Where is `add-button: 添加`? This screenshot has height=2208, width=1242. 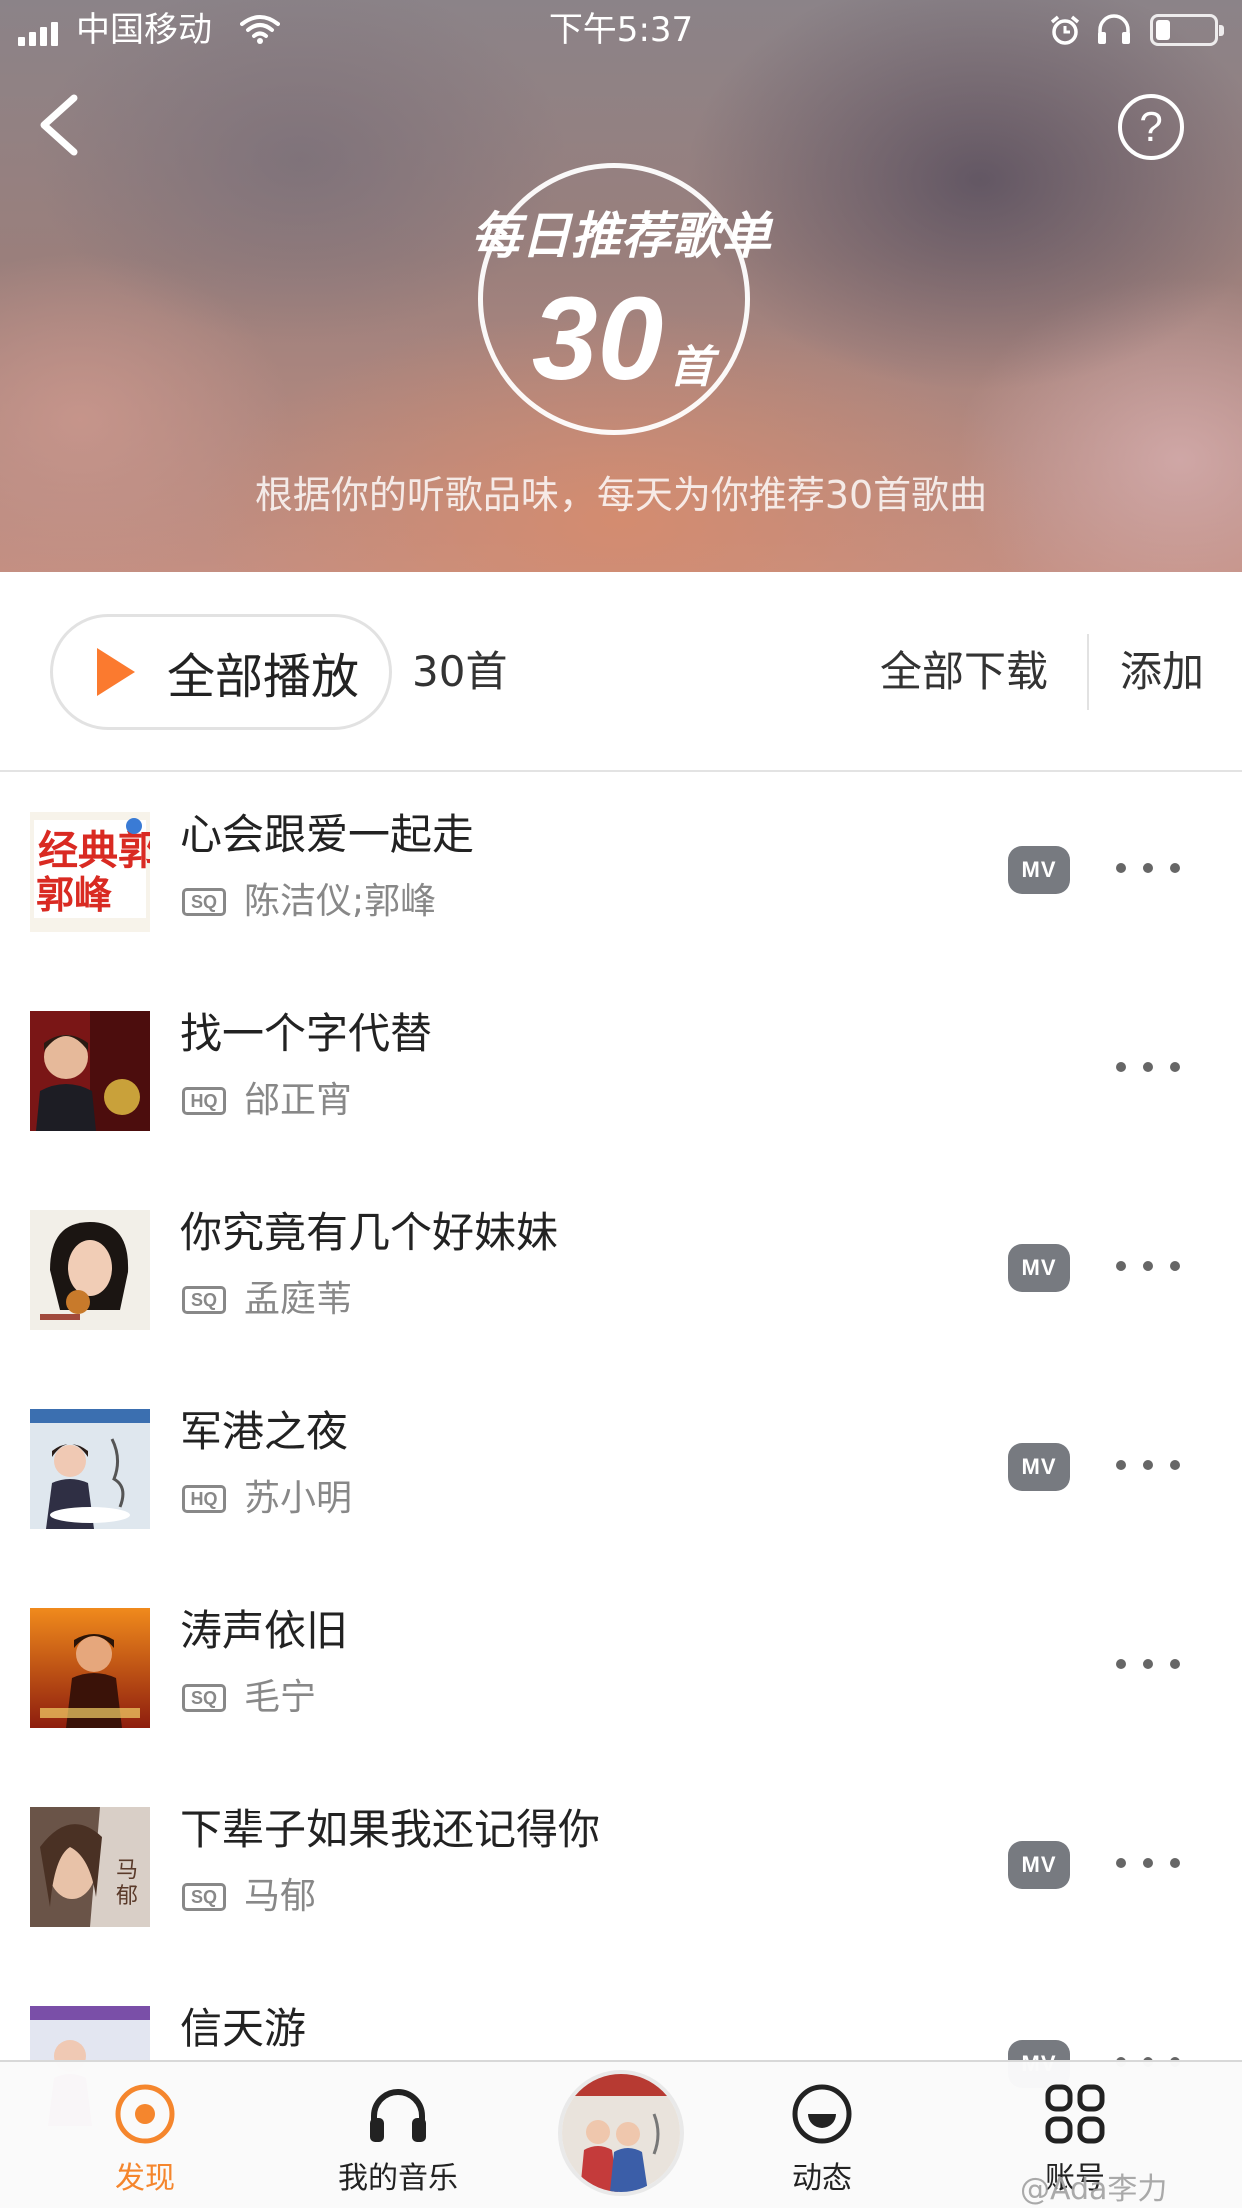
add-button: 添加 is located at coordinates (1162, 672).